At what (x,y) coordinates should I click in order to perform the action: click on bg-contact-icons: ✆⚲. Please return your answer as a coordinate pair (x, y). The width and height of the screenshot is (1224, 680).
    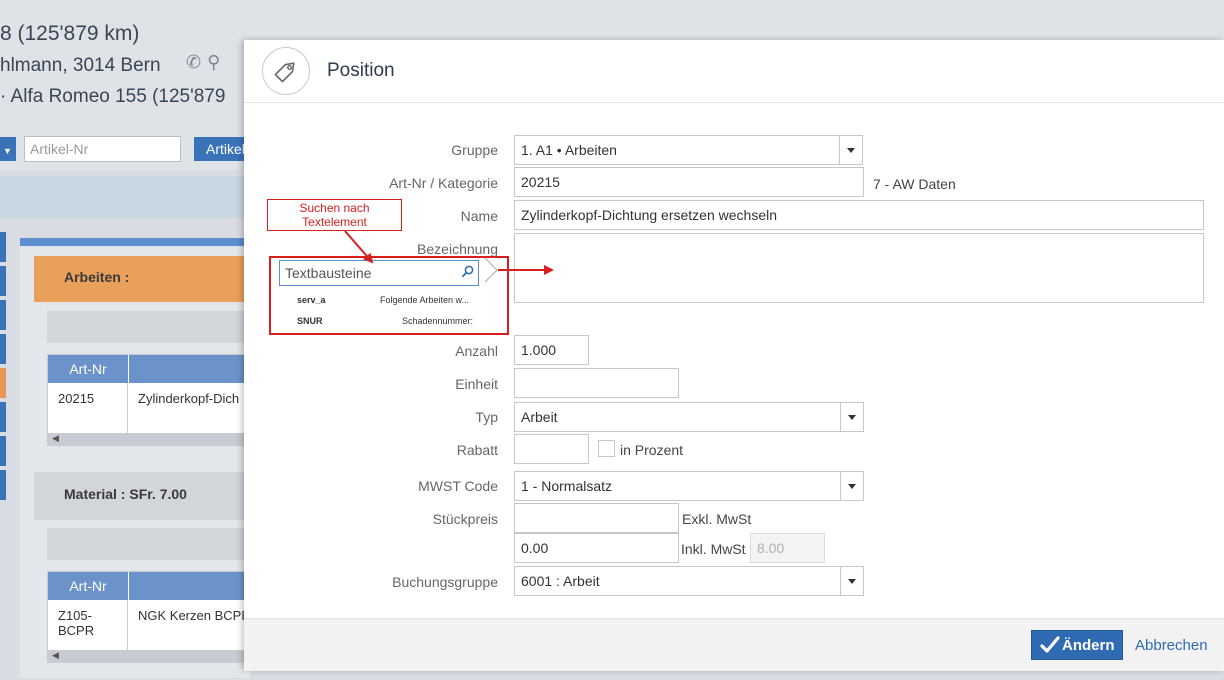
    Looking at the image, I should click on (206, 62).